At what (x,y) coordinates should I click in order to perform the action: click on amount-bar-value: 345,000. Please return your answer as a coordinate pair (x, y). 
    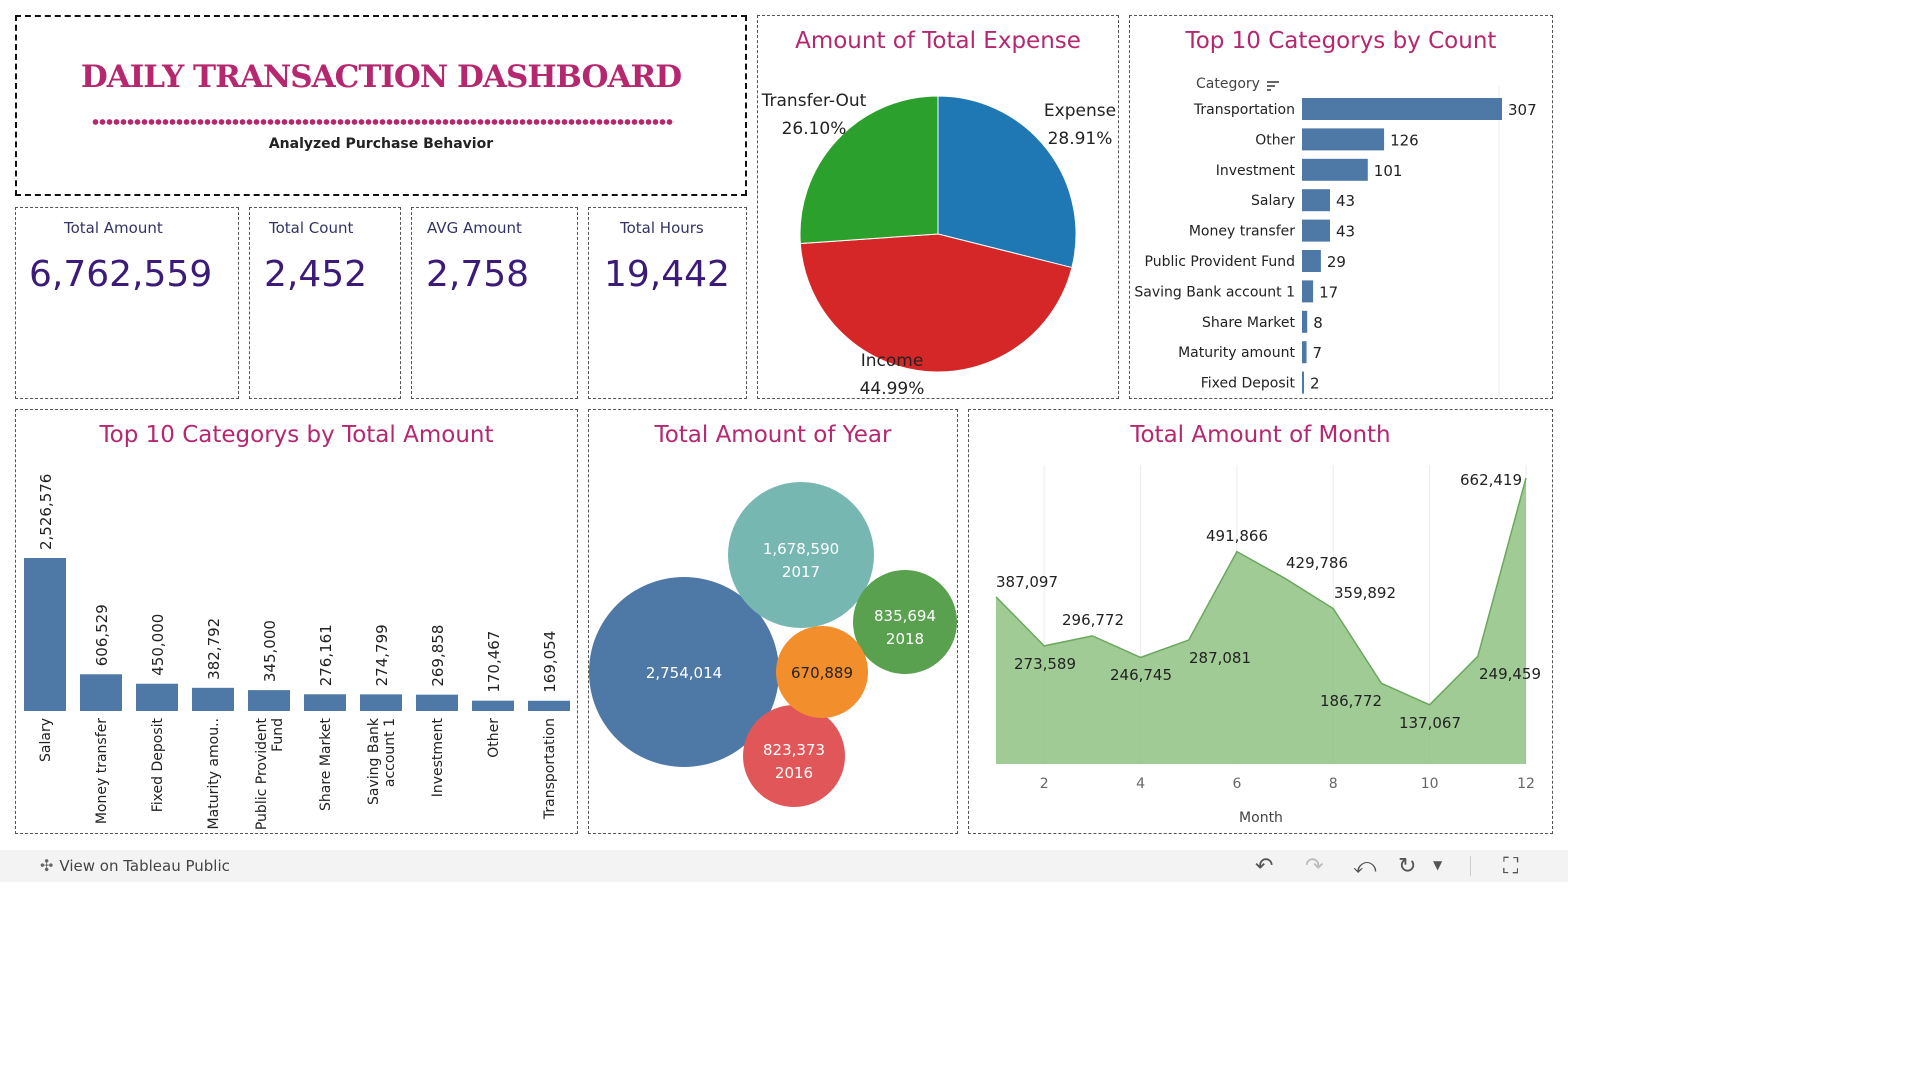
    Looking at the image, I should click on (270, 651).